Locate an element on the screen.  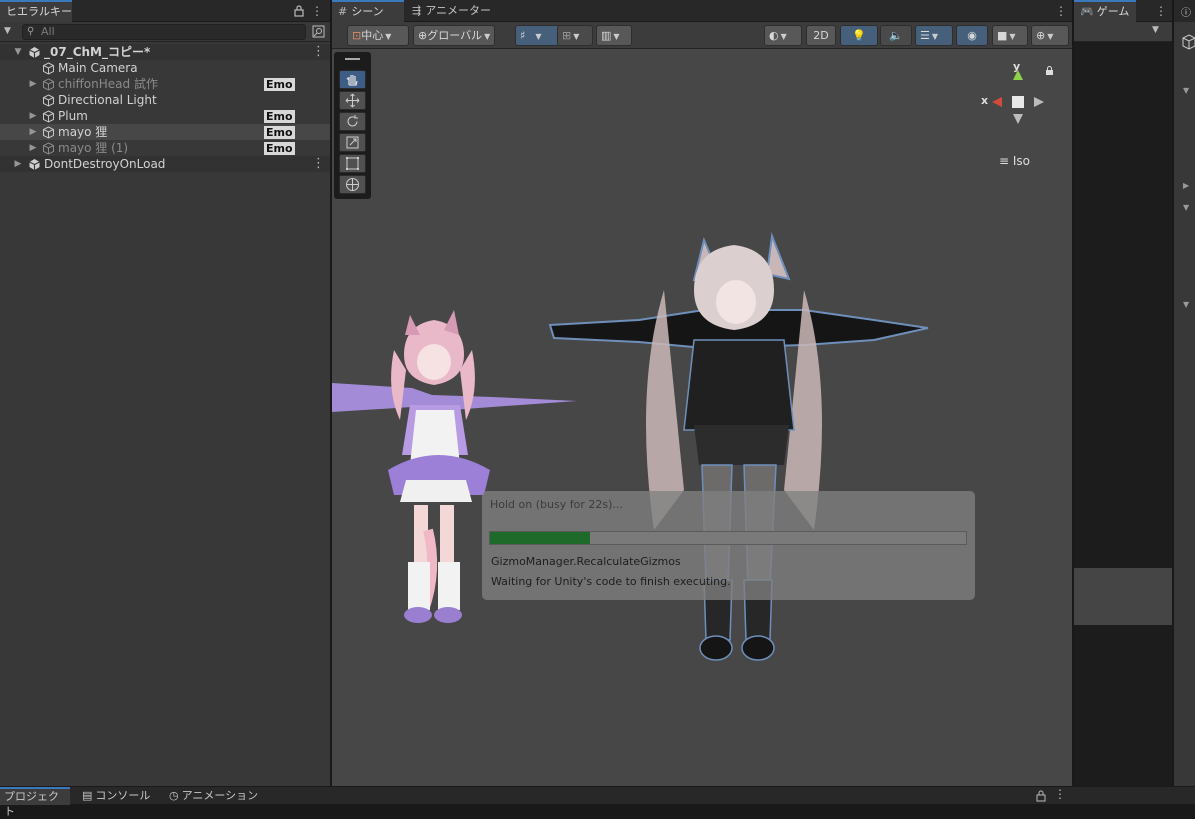
audio-toggle: 🔈 is located at coordinates (896, 35).